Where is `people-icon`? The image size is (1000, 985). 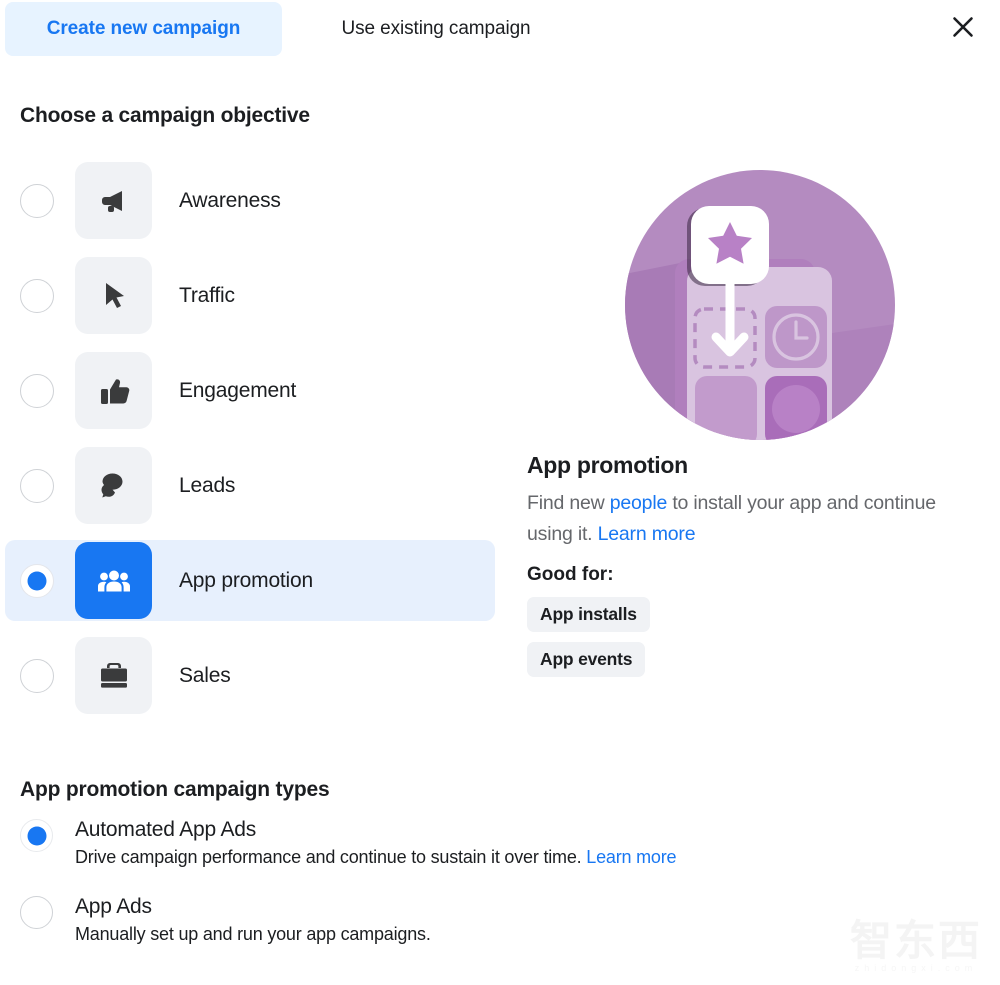
people-icon is located at coordinates (114, 581).